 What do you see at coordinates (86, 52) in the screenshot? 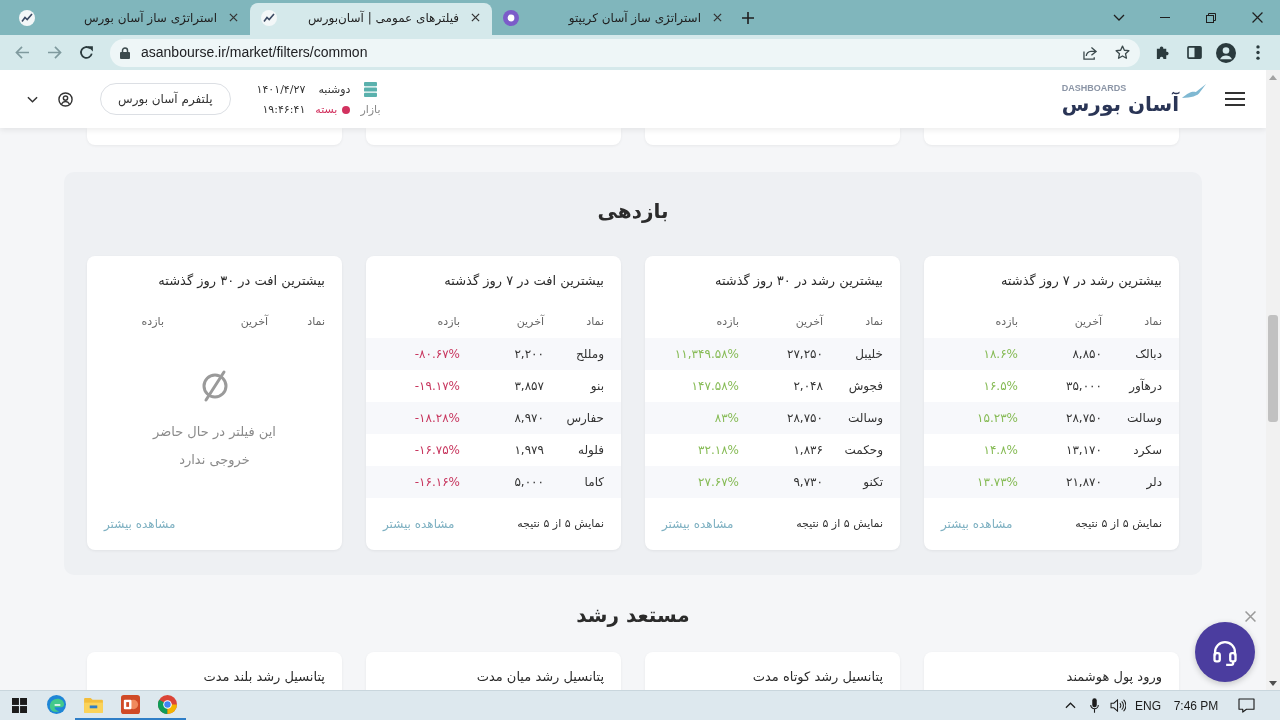
I see `reload-icon` at bounding box center [86, 52].